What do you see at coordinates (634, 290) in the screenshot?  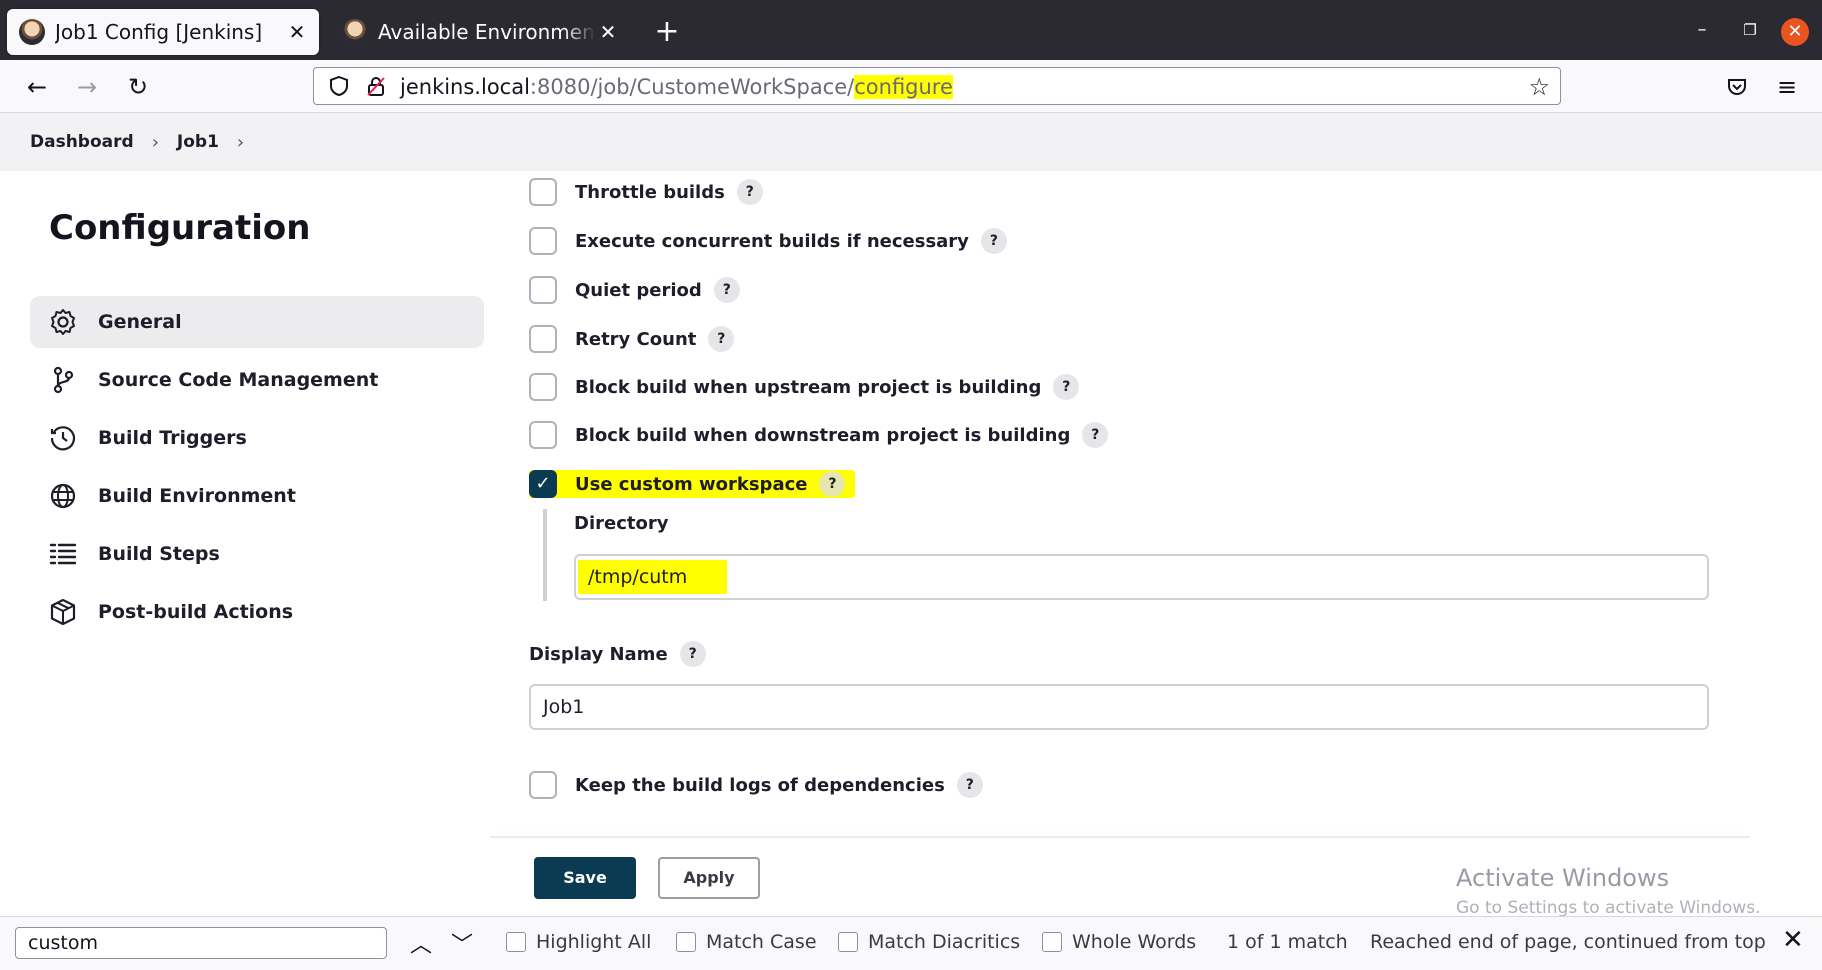 I see `option-quiet-period: Quiet period ?` at bounding box center [634, 290].